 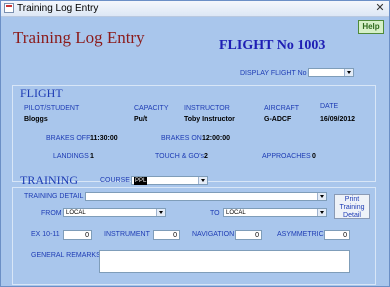 What do you see at coordinates (51, 213) in the screenshot?
I see `from-label: FROM` at bounding box center [51, 213].